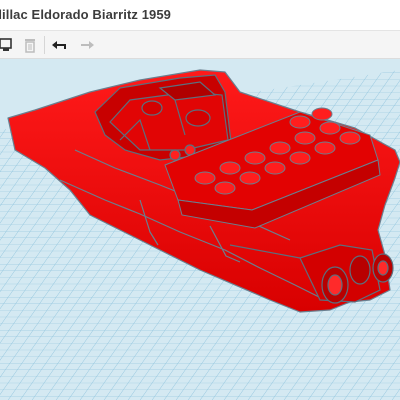 This screenshot has width=400, height=400. I want to click on copy-icon, so click(6, 44).